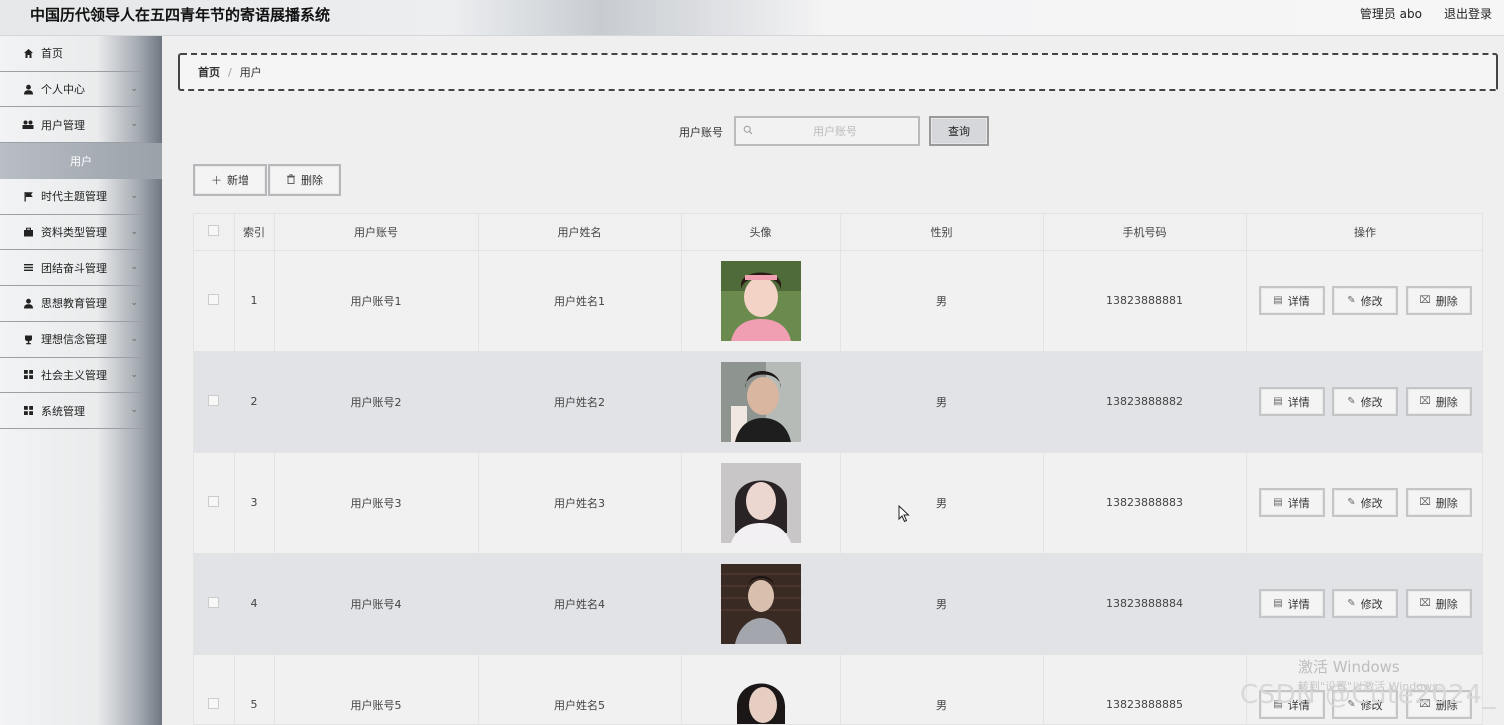  Describe the element at coordinates (1351, 401) in the screenshot. I see `pencil-icon: ✎` at that location.